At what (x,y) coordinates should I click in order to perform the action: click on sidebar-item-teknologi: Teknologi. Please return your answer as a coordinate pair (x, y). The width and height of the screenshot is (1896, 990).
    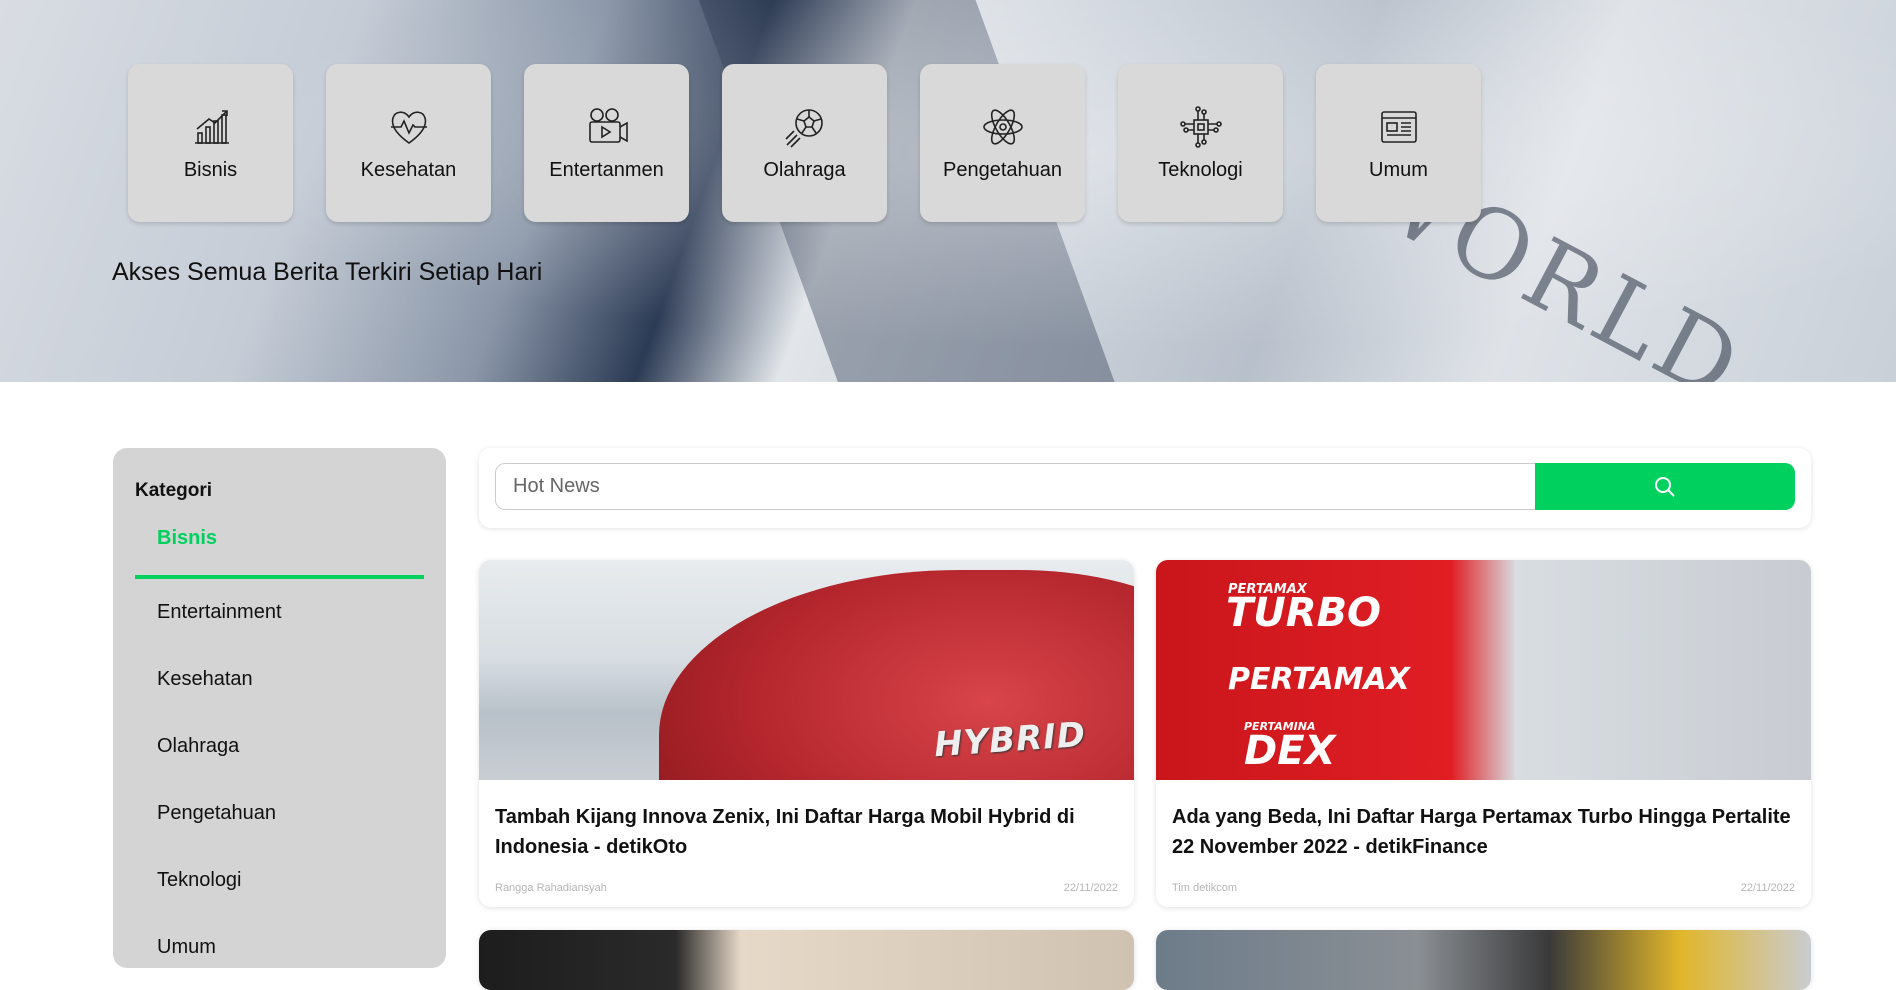
    Looking at the image, I should click on (279, 880).